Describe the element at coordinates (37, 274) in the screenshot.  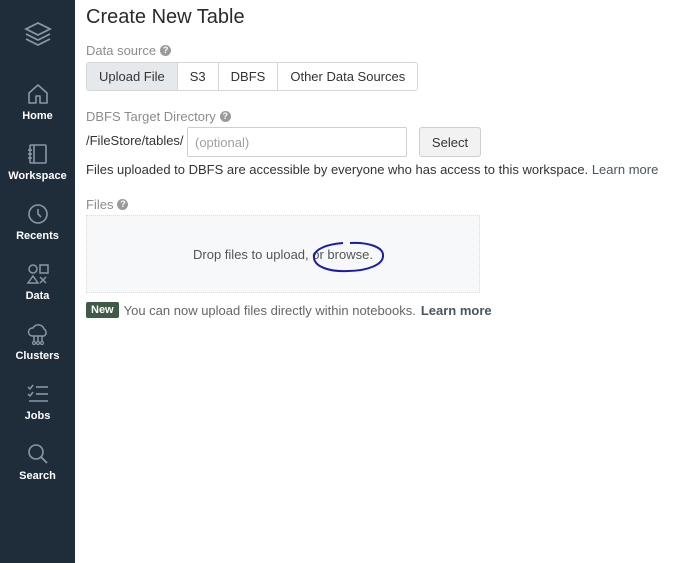
I see `data-shapes-icon` at that location.